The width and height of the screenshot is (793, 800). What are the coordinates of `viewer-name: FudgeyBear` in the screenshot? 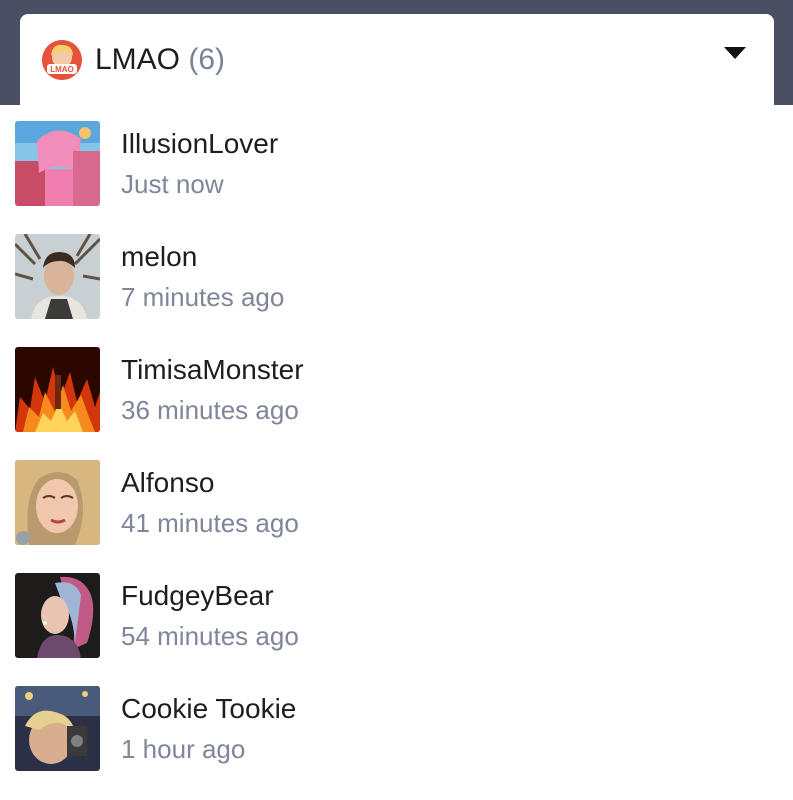 It's located at (197, 595).